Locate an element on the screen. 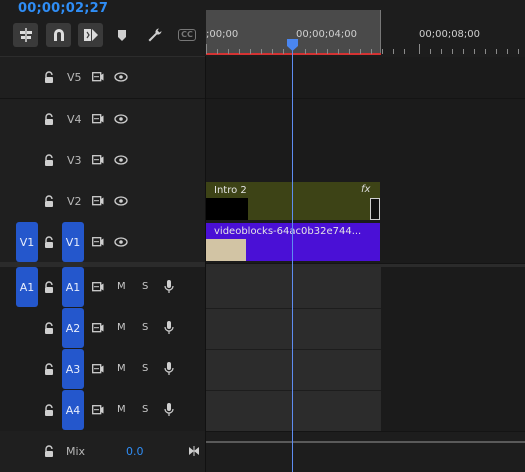  mix-lane-line is located at coordinates (365, 442).